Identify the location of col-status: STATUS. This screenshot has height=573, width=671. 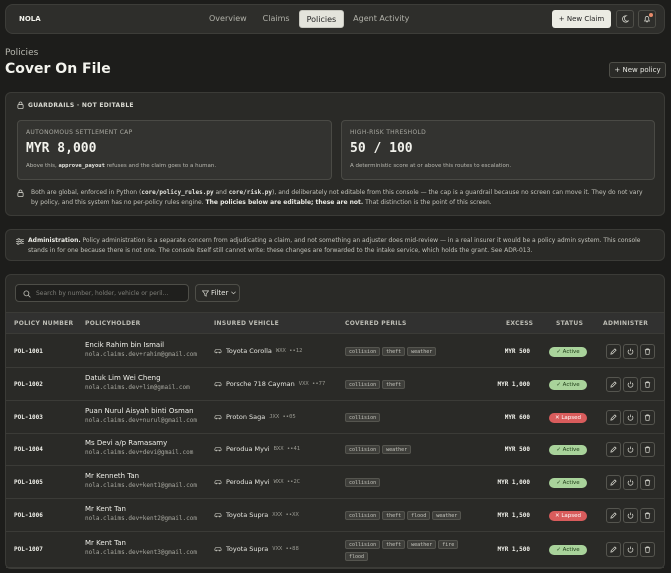
(569, 323).